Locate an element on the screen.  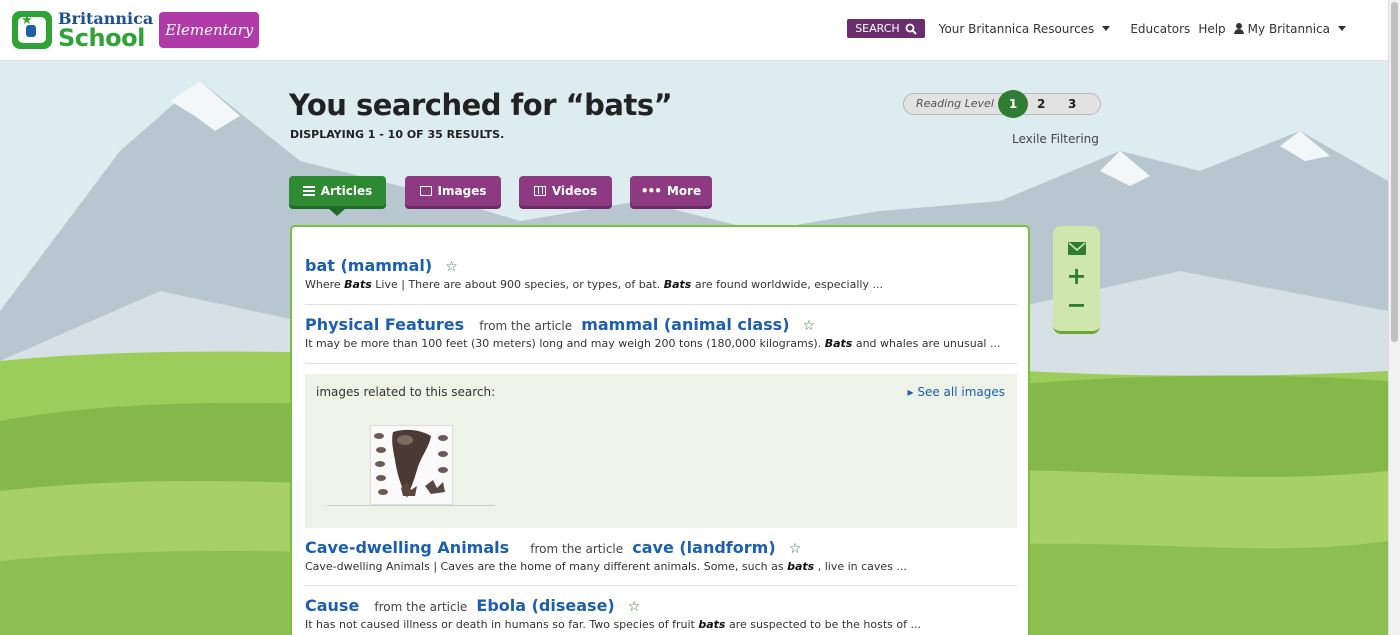
reading-level-label: Reading Level is located at coordinates (955, 103).